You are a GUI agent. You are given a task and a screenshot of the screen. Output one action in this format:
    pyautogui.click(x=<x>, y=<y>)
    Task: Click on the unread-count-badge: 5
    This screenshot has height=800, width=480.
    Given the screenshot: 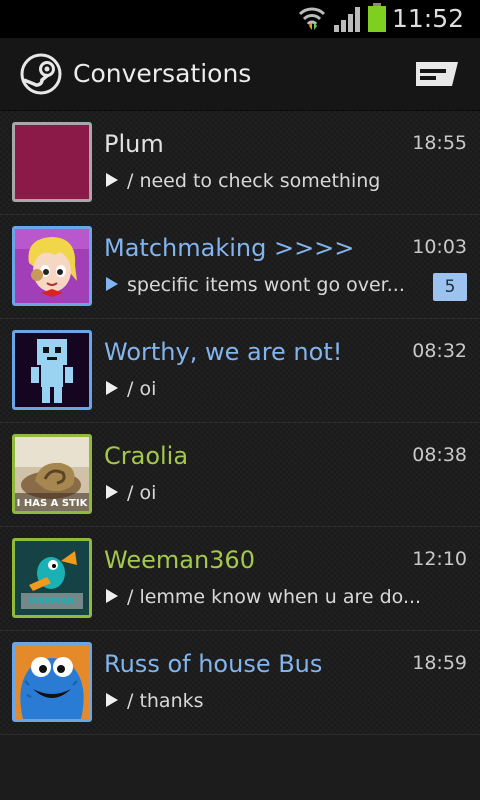 What is the action you would take?
    pyautogui.click(x=450, y=287)
    